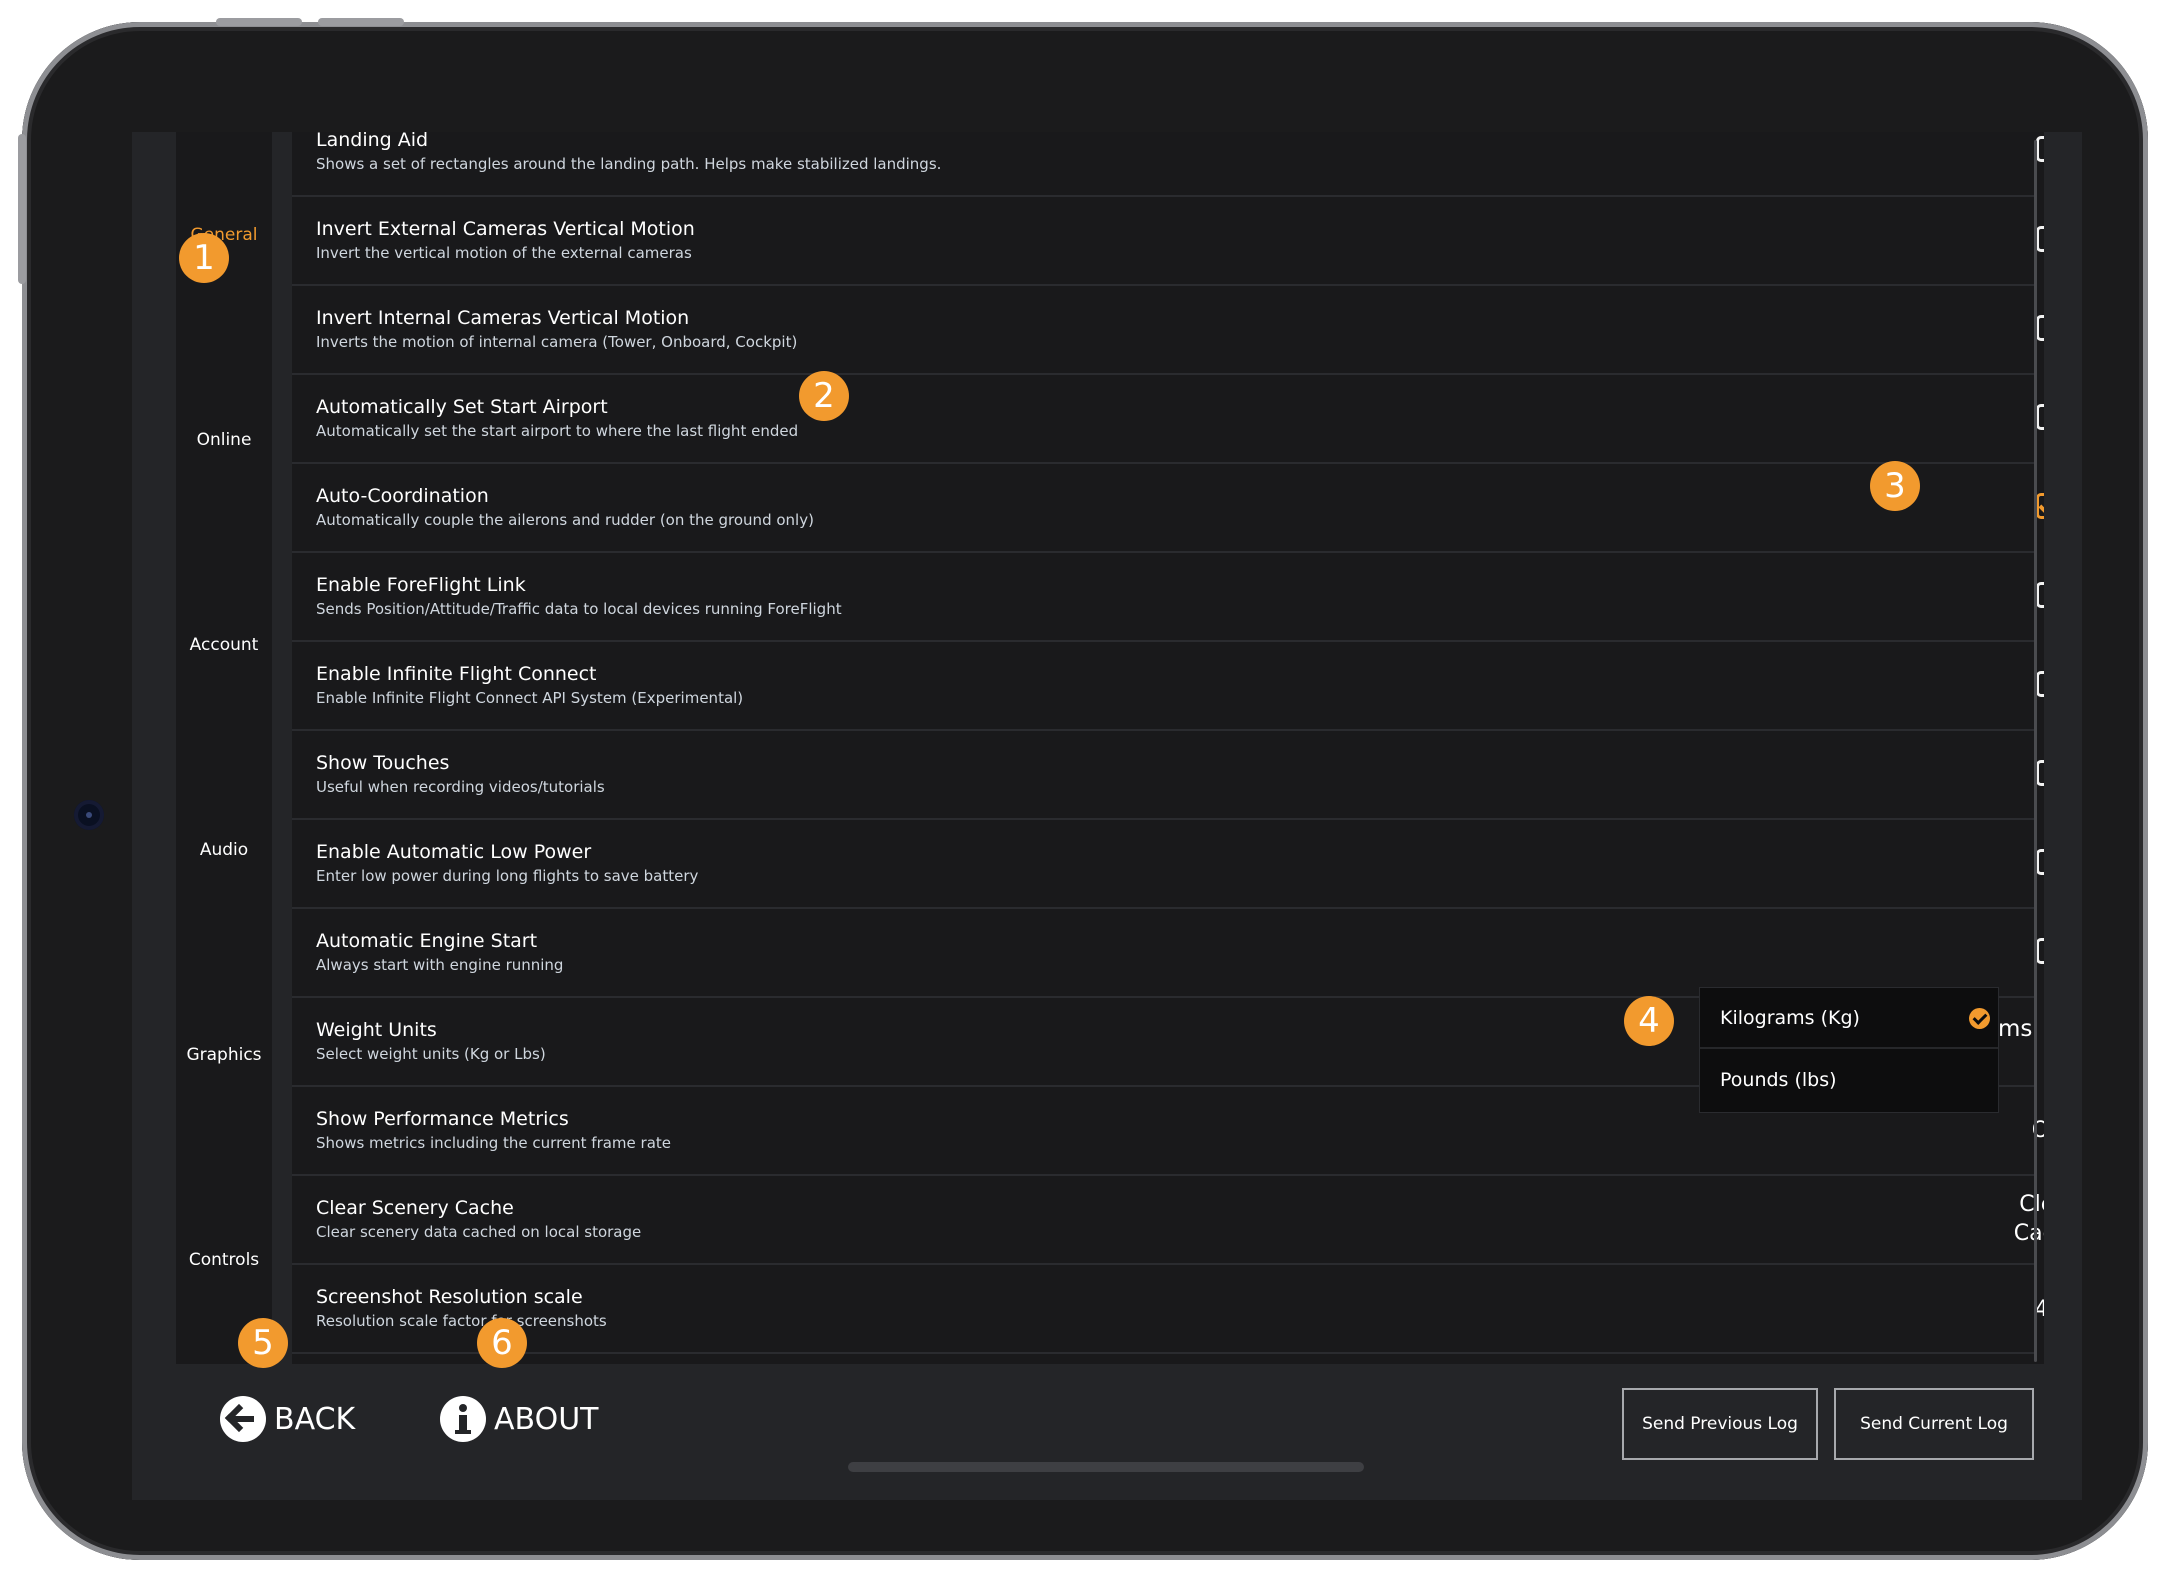  What do you see at coordinates (2040, 328) in the screenshot?
I see `invert-internal-cameras-checkbox` at bounding box center [2040, 328].